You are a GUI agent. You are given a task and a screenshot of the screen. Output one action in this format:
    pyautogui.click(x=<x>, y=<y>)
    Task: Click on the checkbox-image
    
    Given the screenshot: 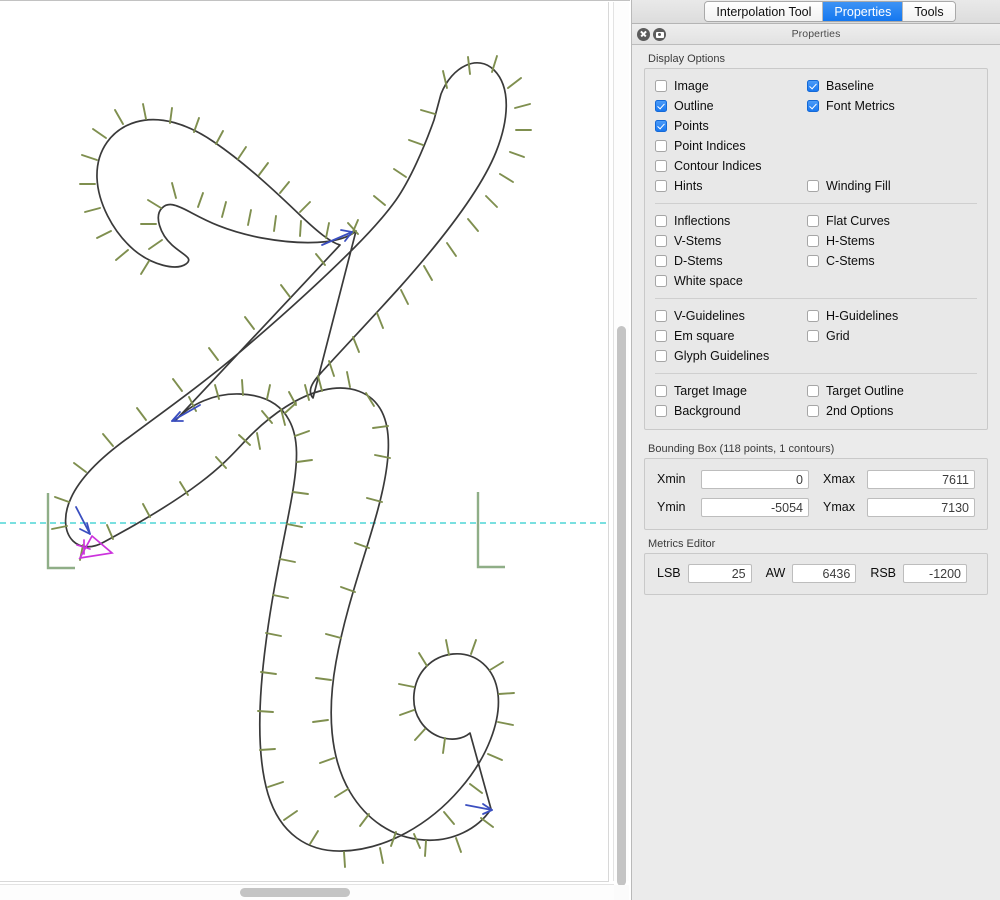 What is the action you would take?
    pyautogui.click(x=661, y=86)
    